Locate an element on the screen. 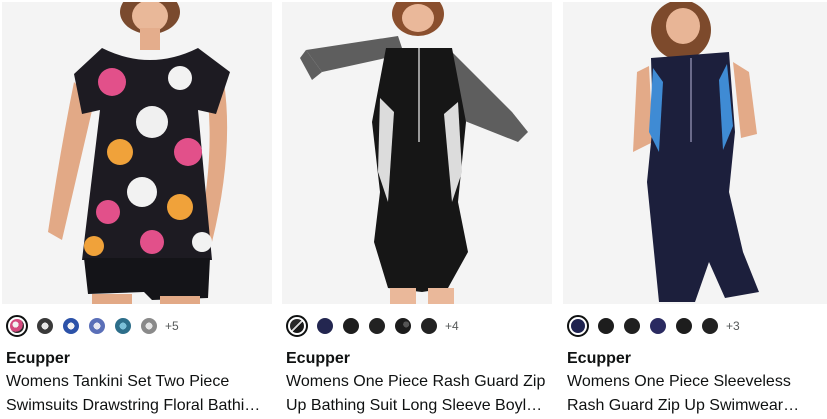 This screenshot has height=419, width=827. color-swatches: +4 is located at coordinates (372, 326).